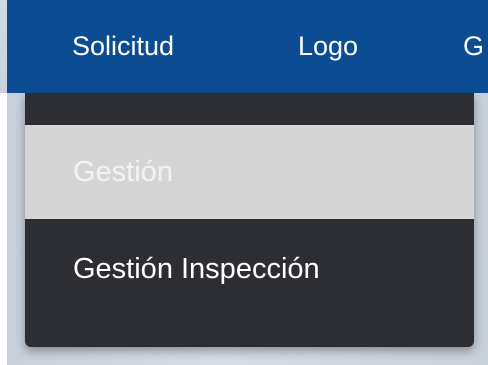 The height and width of the screenshot is (365, 488). I want to click on page-left-edge, so click(3, 229).